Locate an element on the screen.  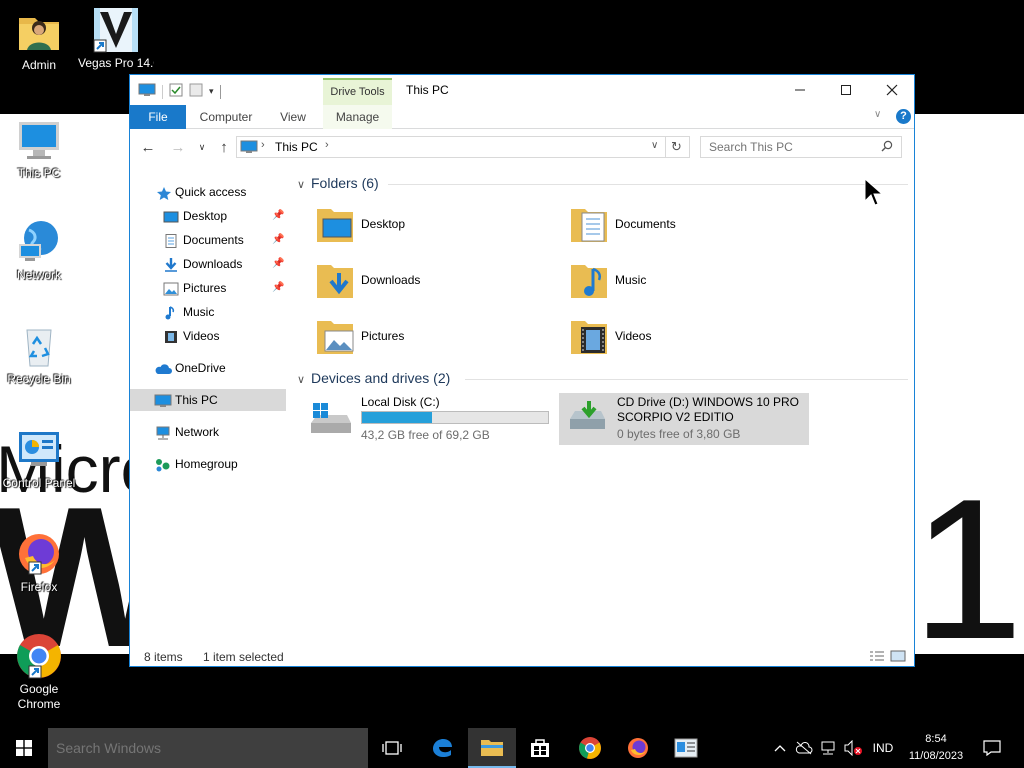
nav-item-label: This PC is located at coordinates (196, 400).